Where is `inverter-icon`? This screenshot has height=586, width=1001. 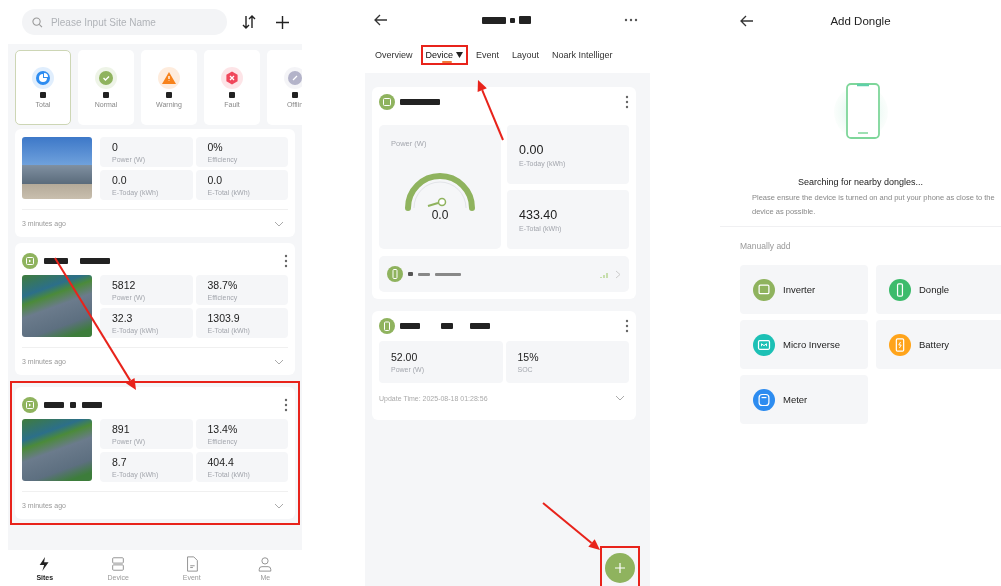 inverter-icon is located at coordinates (387, 102).